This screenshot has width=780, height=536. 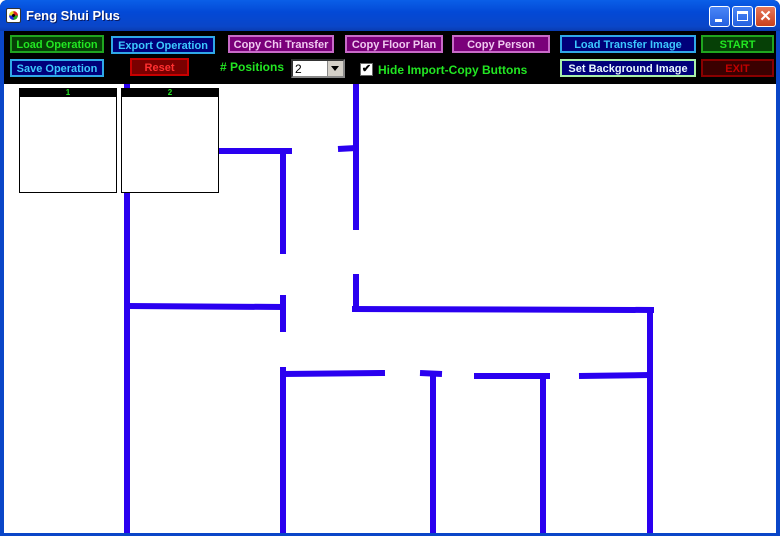 What do you see at coordinates (390, 15) in the screenshot?
I see `title-bar: Feng Shui Plus ✕` at bounding box center [390, 15].